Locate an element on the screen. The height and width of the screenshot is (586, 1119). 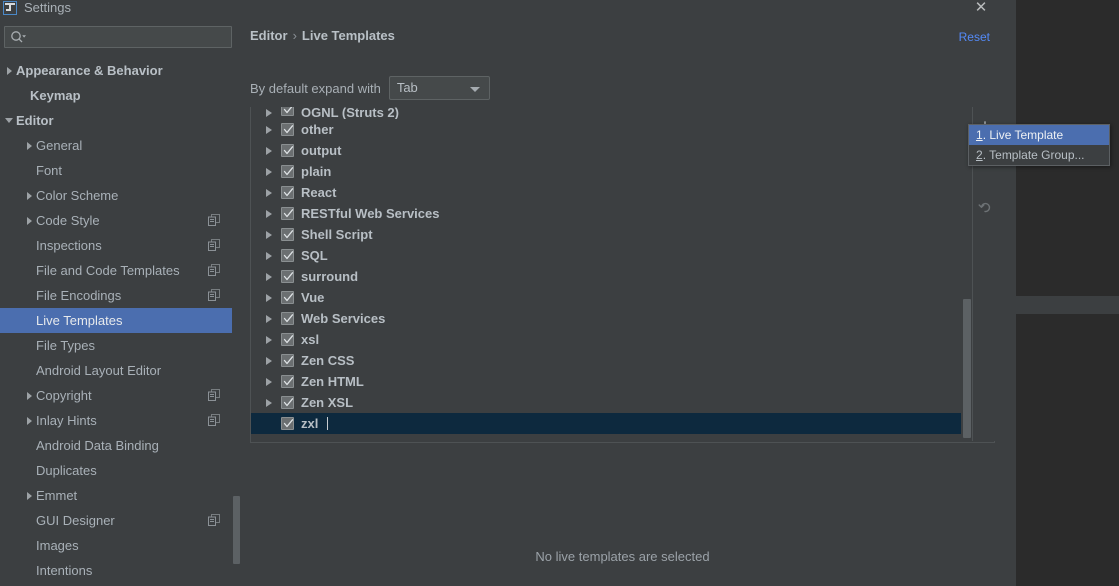
breadcrumb-parent: Editor is located at coordinates (269, 35).